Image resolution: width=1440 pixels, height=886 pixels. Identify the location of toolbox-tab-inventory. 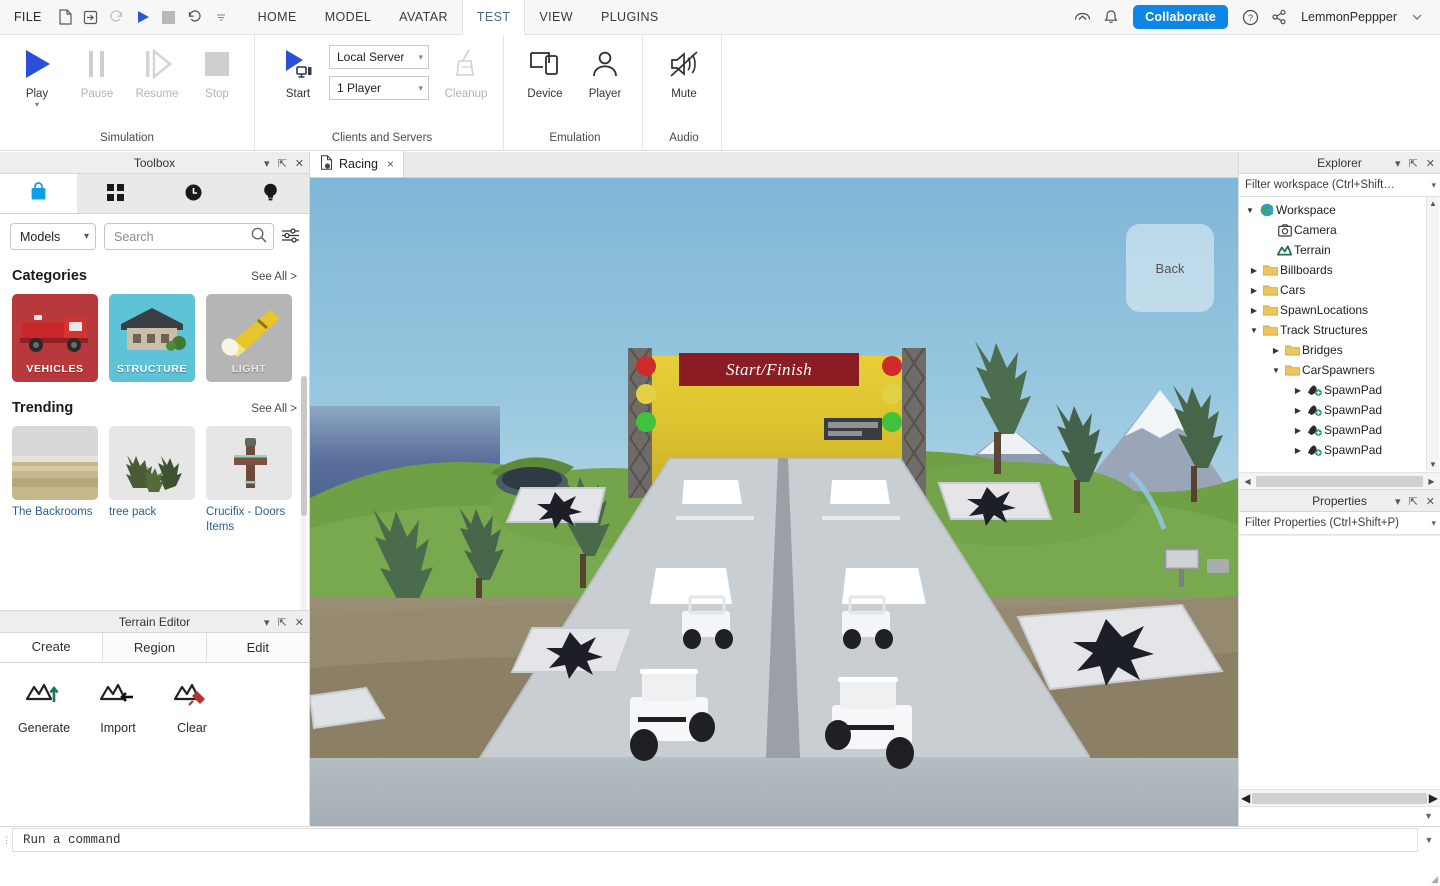
(115, 193).